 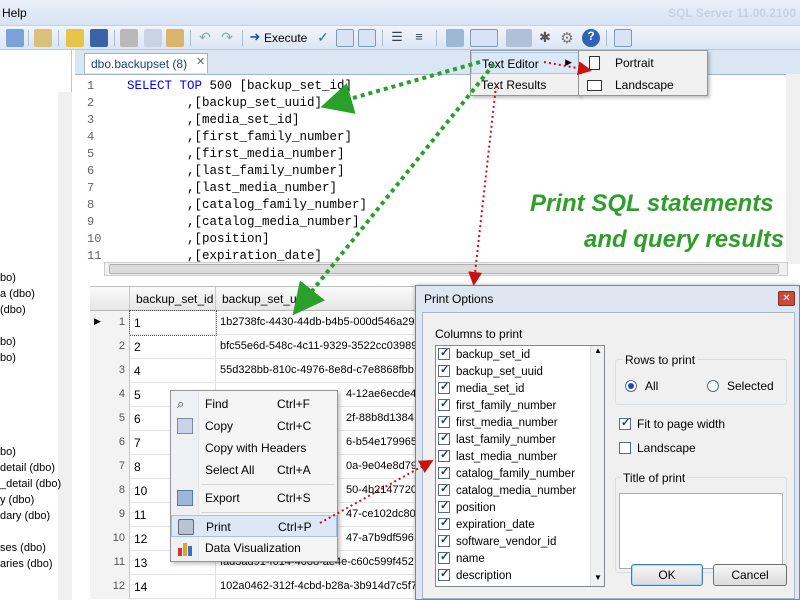 What do you see at coordinates (740, 386) in the screenshot?
I see `radio-selected: Selected` at bounding box center [740, 386].